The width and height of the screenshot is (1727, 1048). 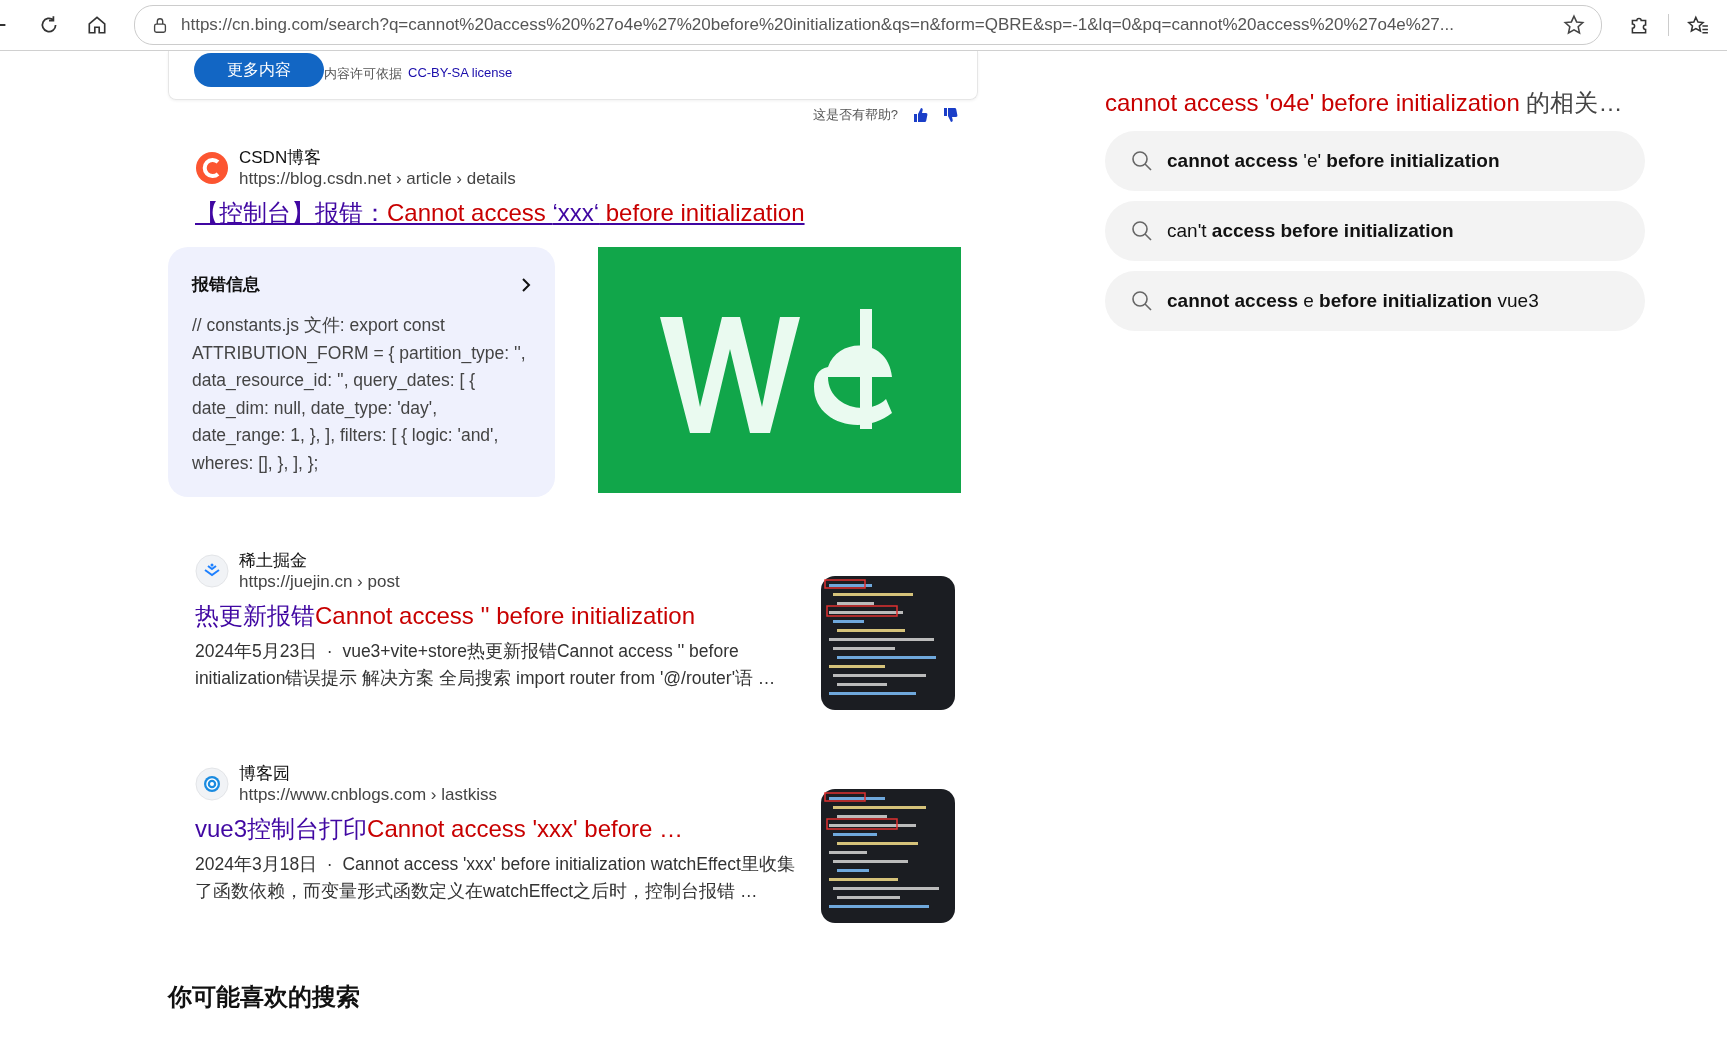 I want to click on related-search-item: cannot access e before initialization vue3, so click(x=1375, y=301).